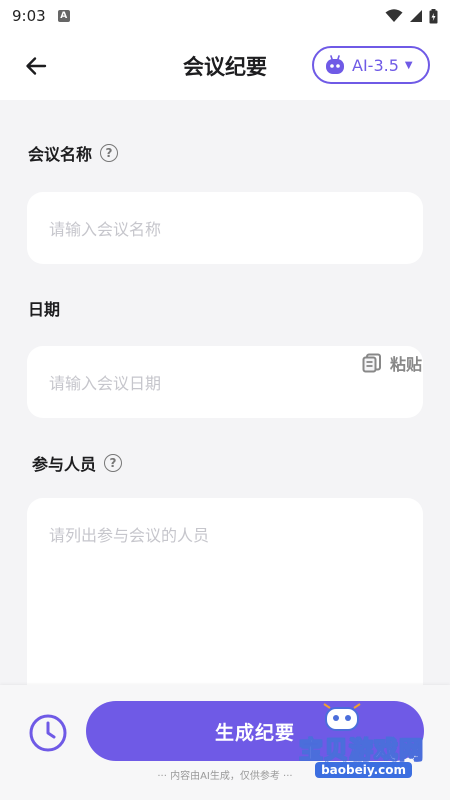  Describe the element at coordinates (416, 16) in the screenshot. I see `signal-icon` at that location.